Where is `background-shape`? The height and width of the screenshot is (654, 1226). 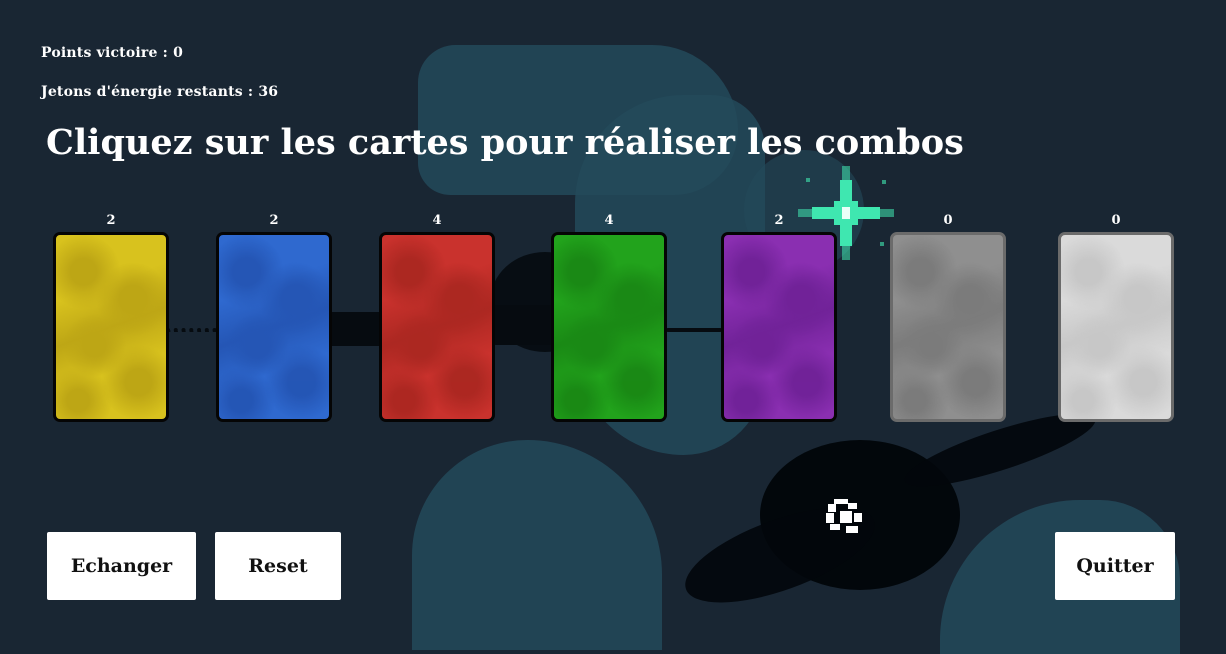 background-shape is located at coordinates (537, 545).